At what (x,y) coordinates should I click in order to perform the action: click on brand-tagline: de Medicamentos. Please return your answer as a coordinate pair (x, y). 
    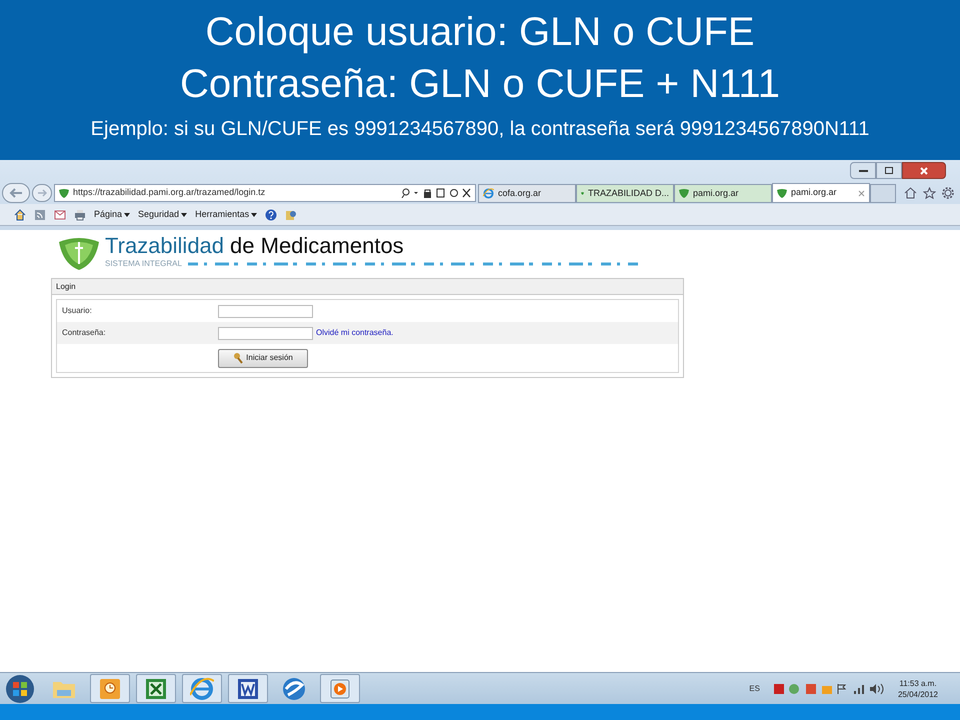
    Looking at the image, I should click on (317, 246).